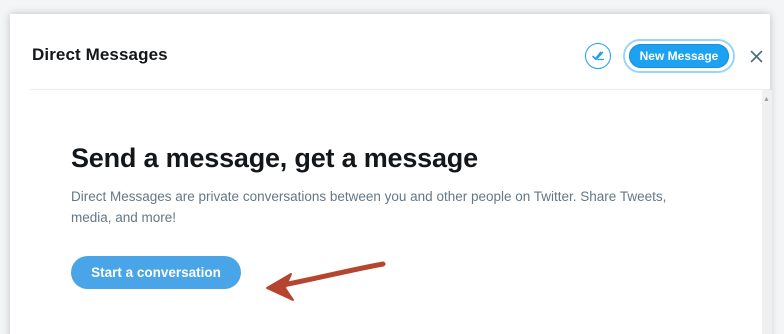 The width and height of the screenshot is (784, 334). Describe the element at coordinates (274, 158) in the screenshot. I see `empty-state-headline: Send a message, get a message` at that location.